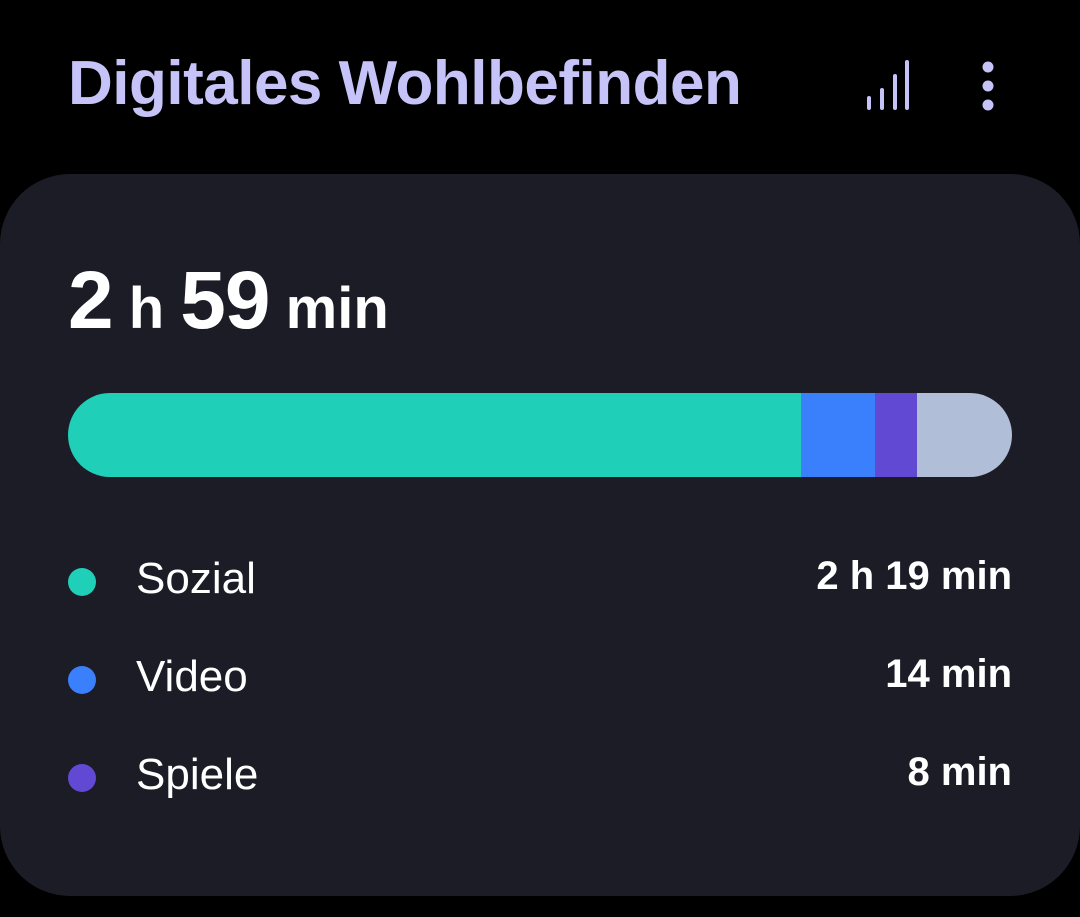 The image size is (1080, 917). Describe the element at coordinates (146, 308) in the screenshot. I see `hours-unit: h` at that location.